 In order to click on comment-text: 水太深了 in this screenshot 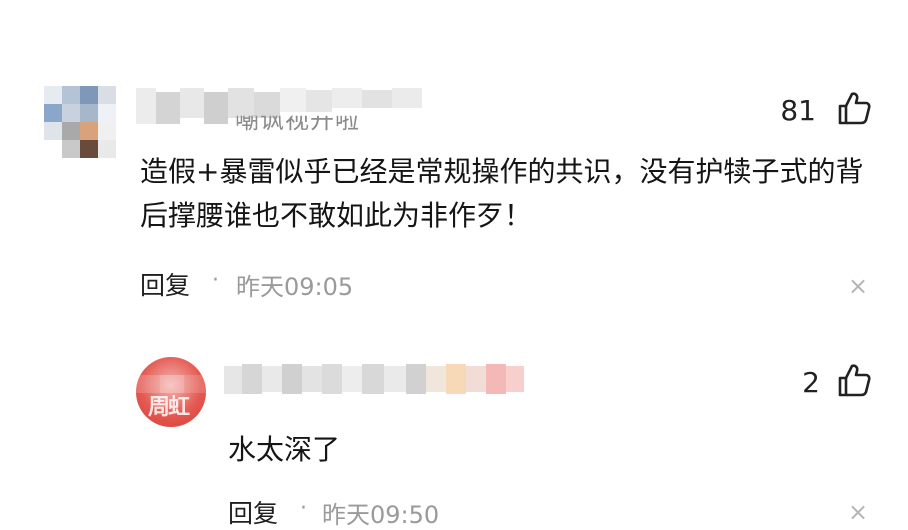, I will do `click(284, 449)`.